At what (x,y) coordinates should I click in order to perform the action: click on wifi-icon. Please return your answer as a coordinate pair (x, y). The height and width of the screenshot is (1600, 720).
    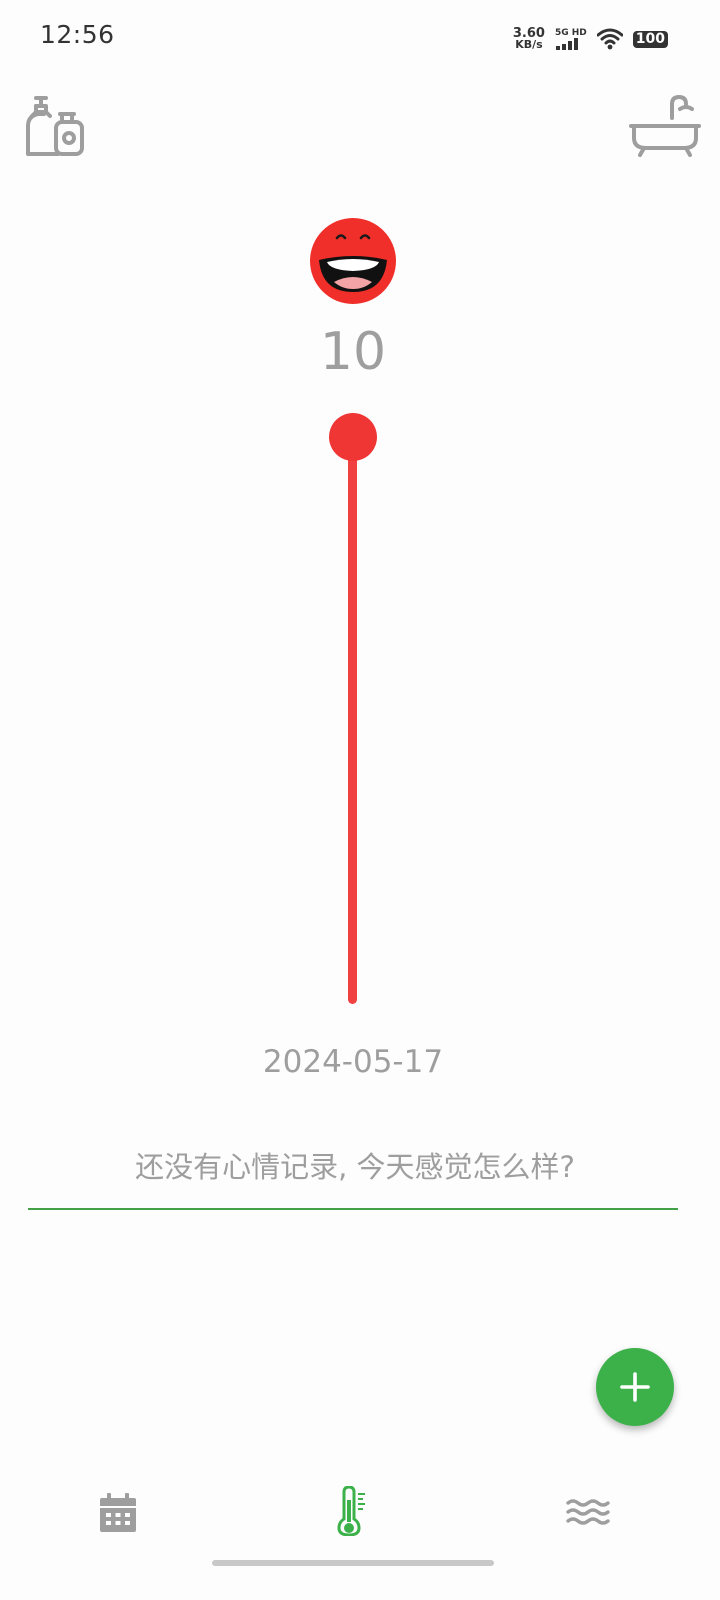
    Looking at the image, I should click on (609, 39).